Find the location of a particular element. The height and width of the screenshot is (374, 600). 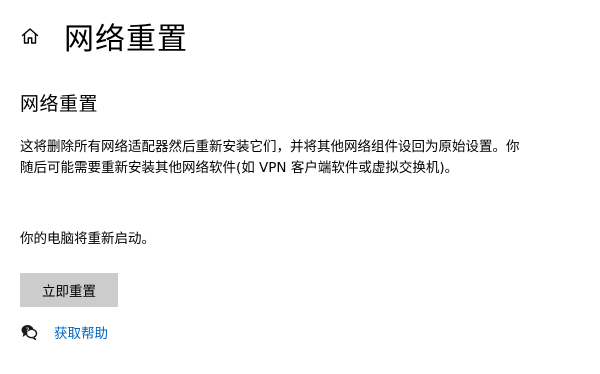

page-header: 网络重置 is located at coordinates (104, 36).